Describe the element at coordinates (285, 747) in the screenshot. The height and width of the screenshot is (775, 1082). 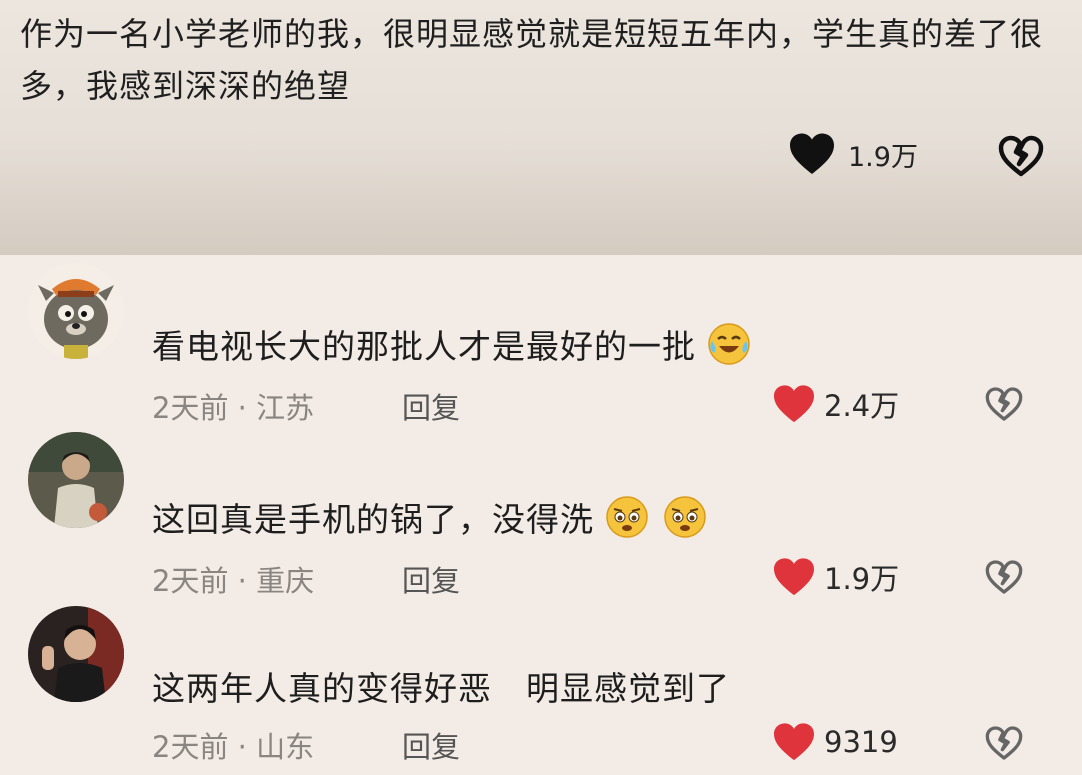
I see `comment-location: 山东` at that location.